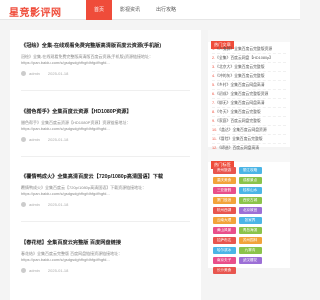 The height and width of the screenshot is (300, 320). What do you see at coordinates (105, 176) in the screenshot?
I see `post-title: 《覆情鸭成火》全集高清百度云【720p/1080p高清国语】下载` at bounding box center [105, 176].